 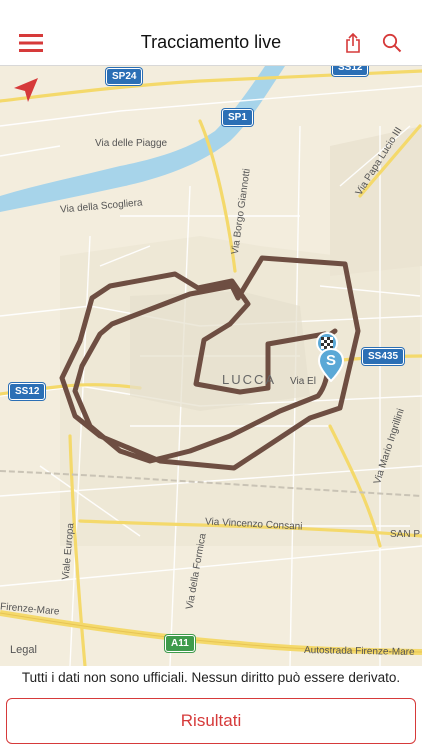 What do you see at coordinates (27, 391) in the screenshot?
I see `road-shield-ss12: SS12` at bounding box center [27, 391].